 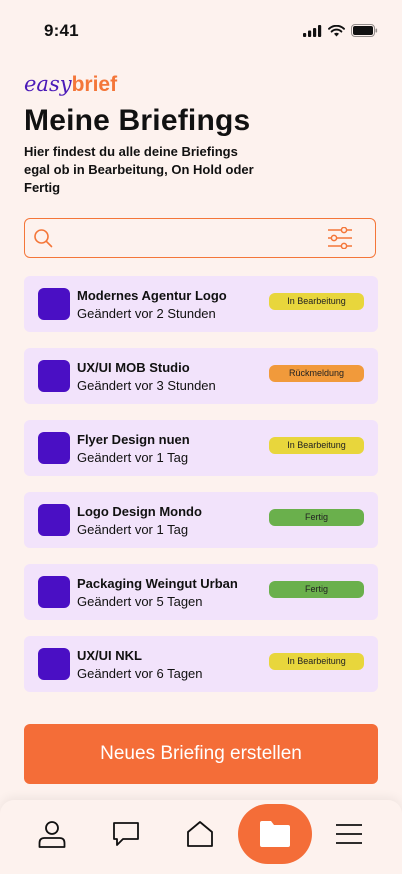 I want to click on briefing-title: Packaging Weingut Urban, so click(x=157, y=583).